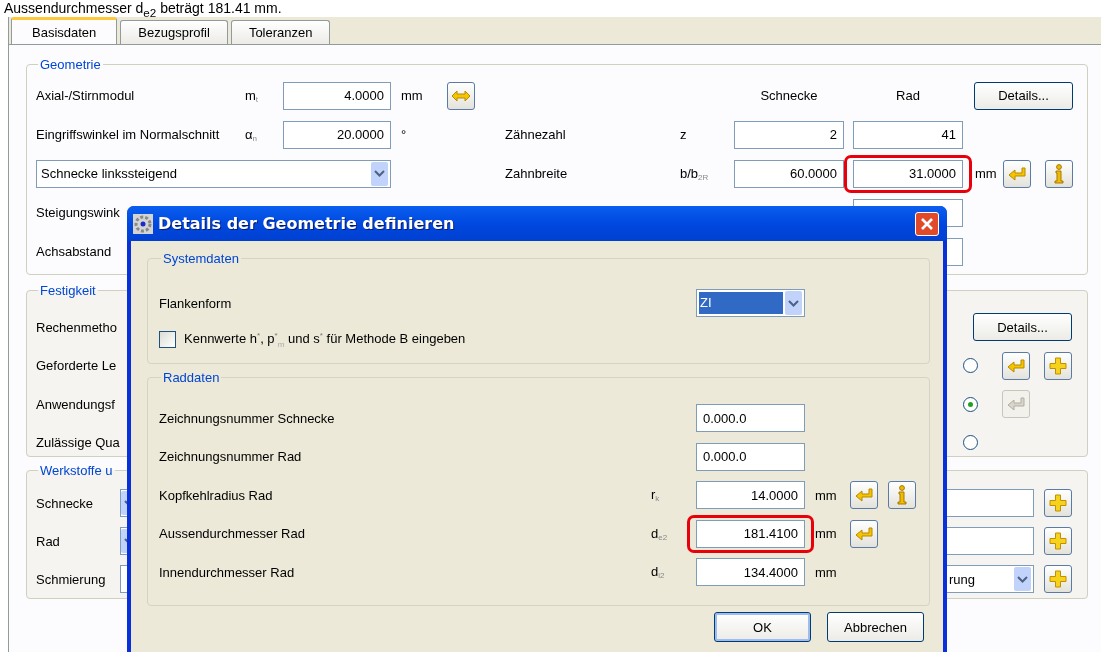 The height and width of the screenshot is (652, 1101). I want to click on tab: Basisdaten, so click(64, 30).